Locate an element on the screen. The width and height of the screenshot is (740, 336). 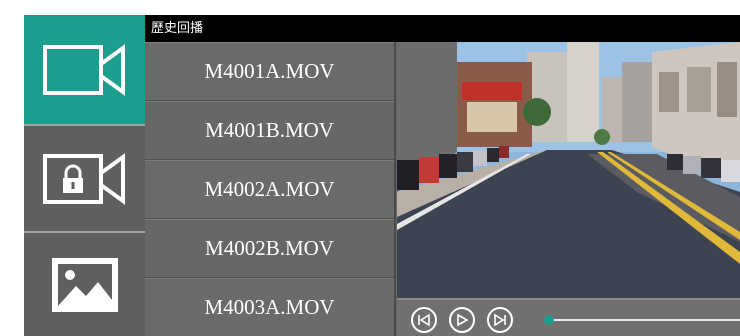
locked-video-icon is located at coordinates (83, 178).